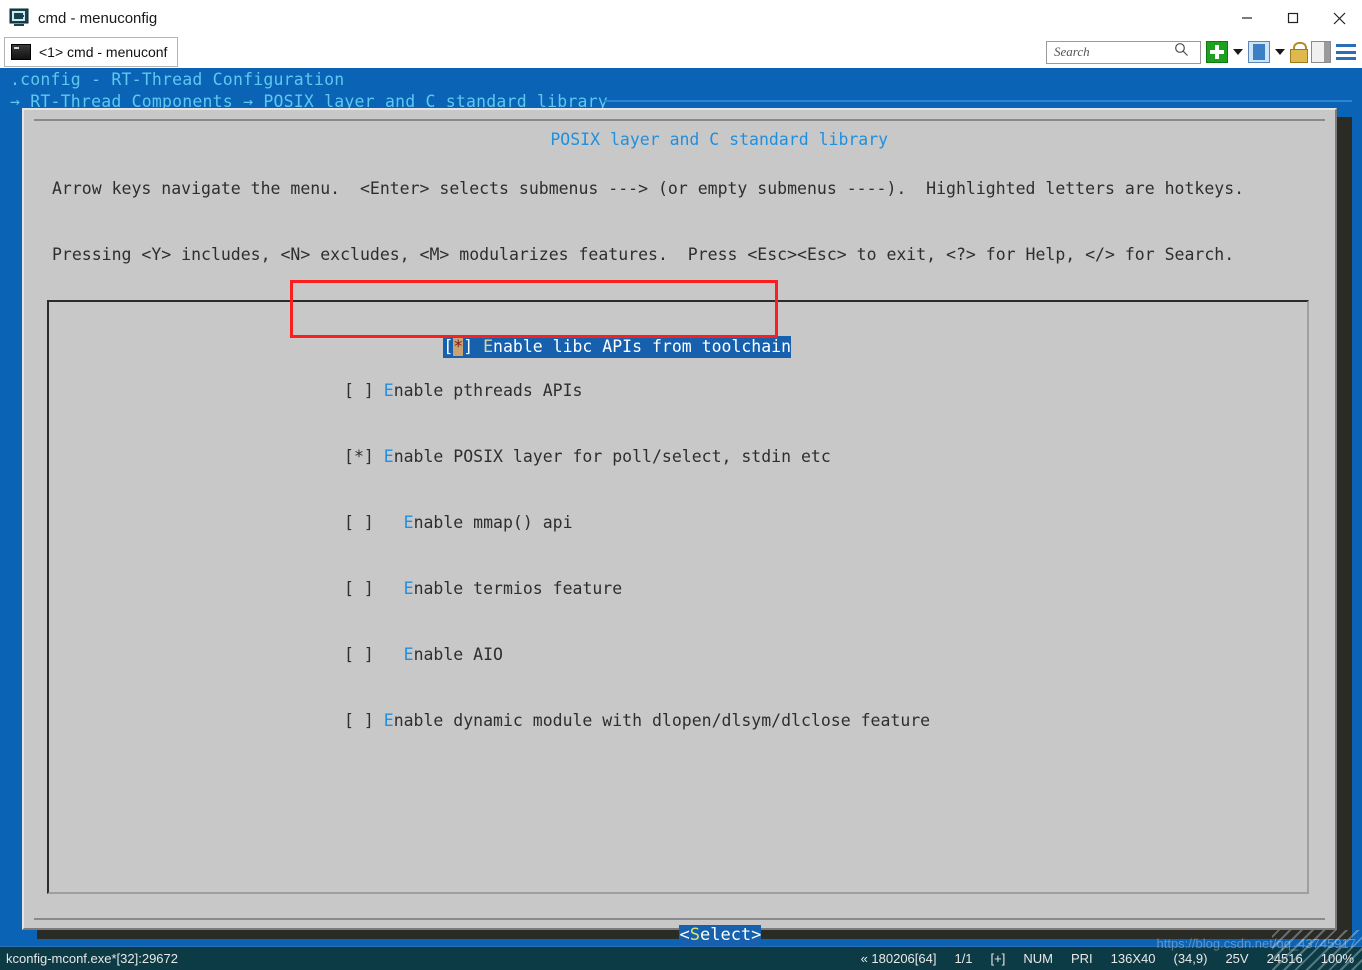  What do you see at coordinates (1038, 958) in the screenshot?
I see `status-num: NUM` at bounding box center [1038, 958].